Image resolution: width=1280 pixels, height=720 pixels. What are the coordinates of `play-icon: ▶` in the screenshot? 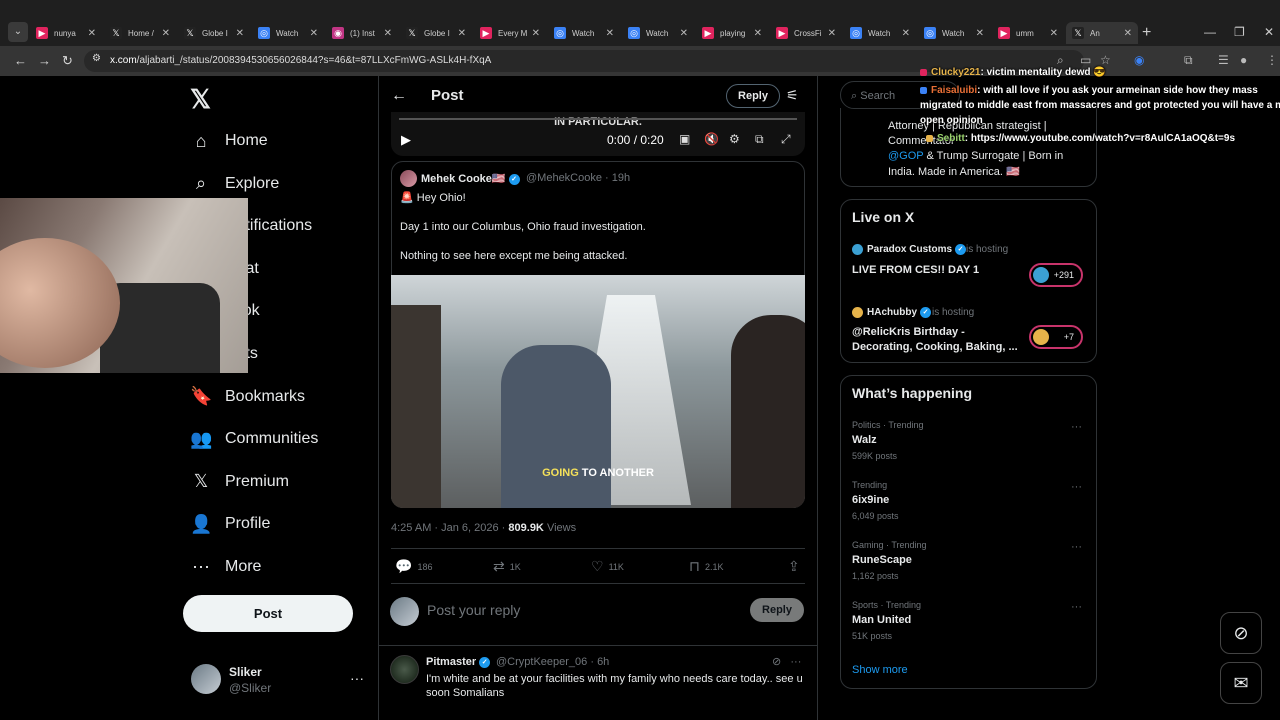 It's located at (406, 140).